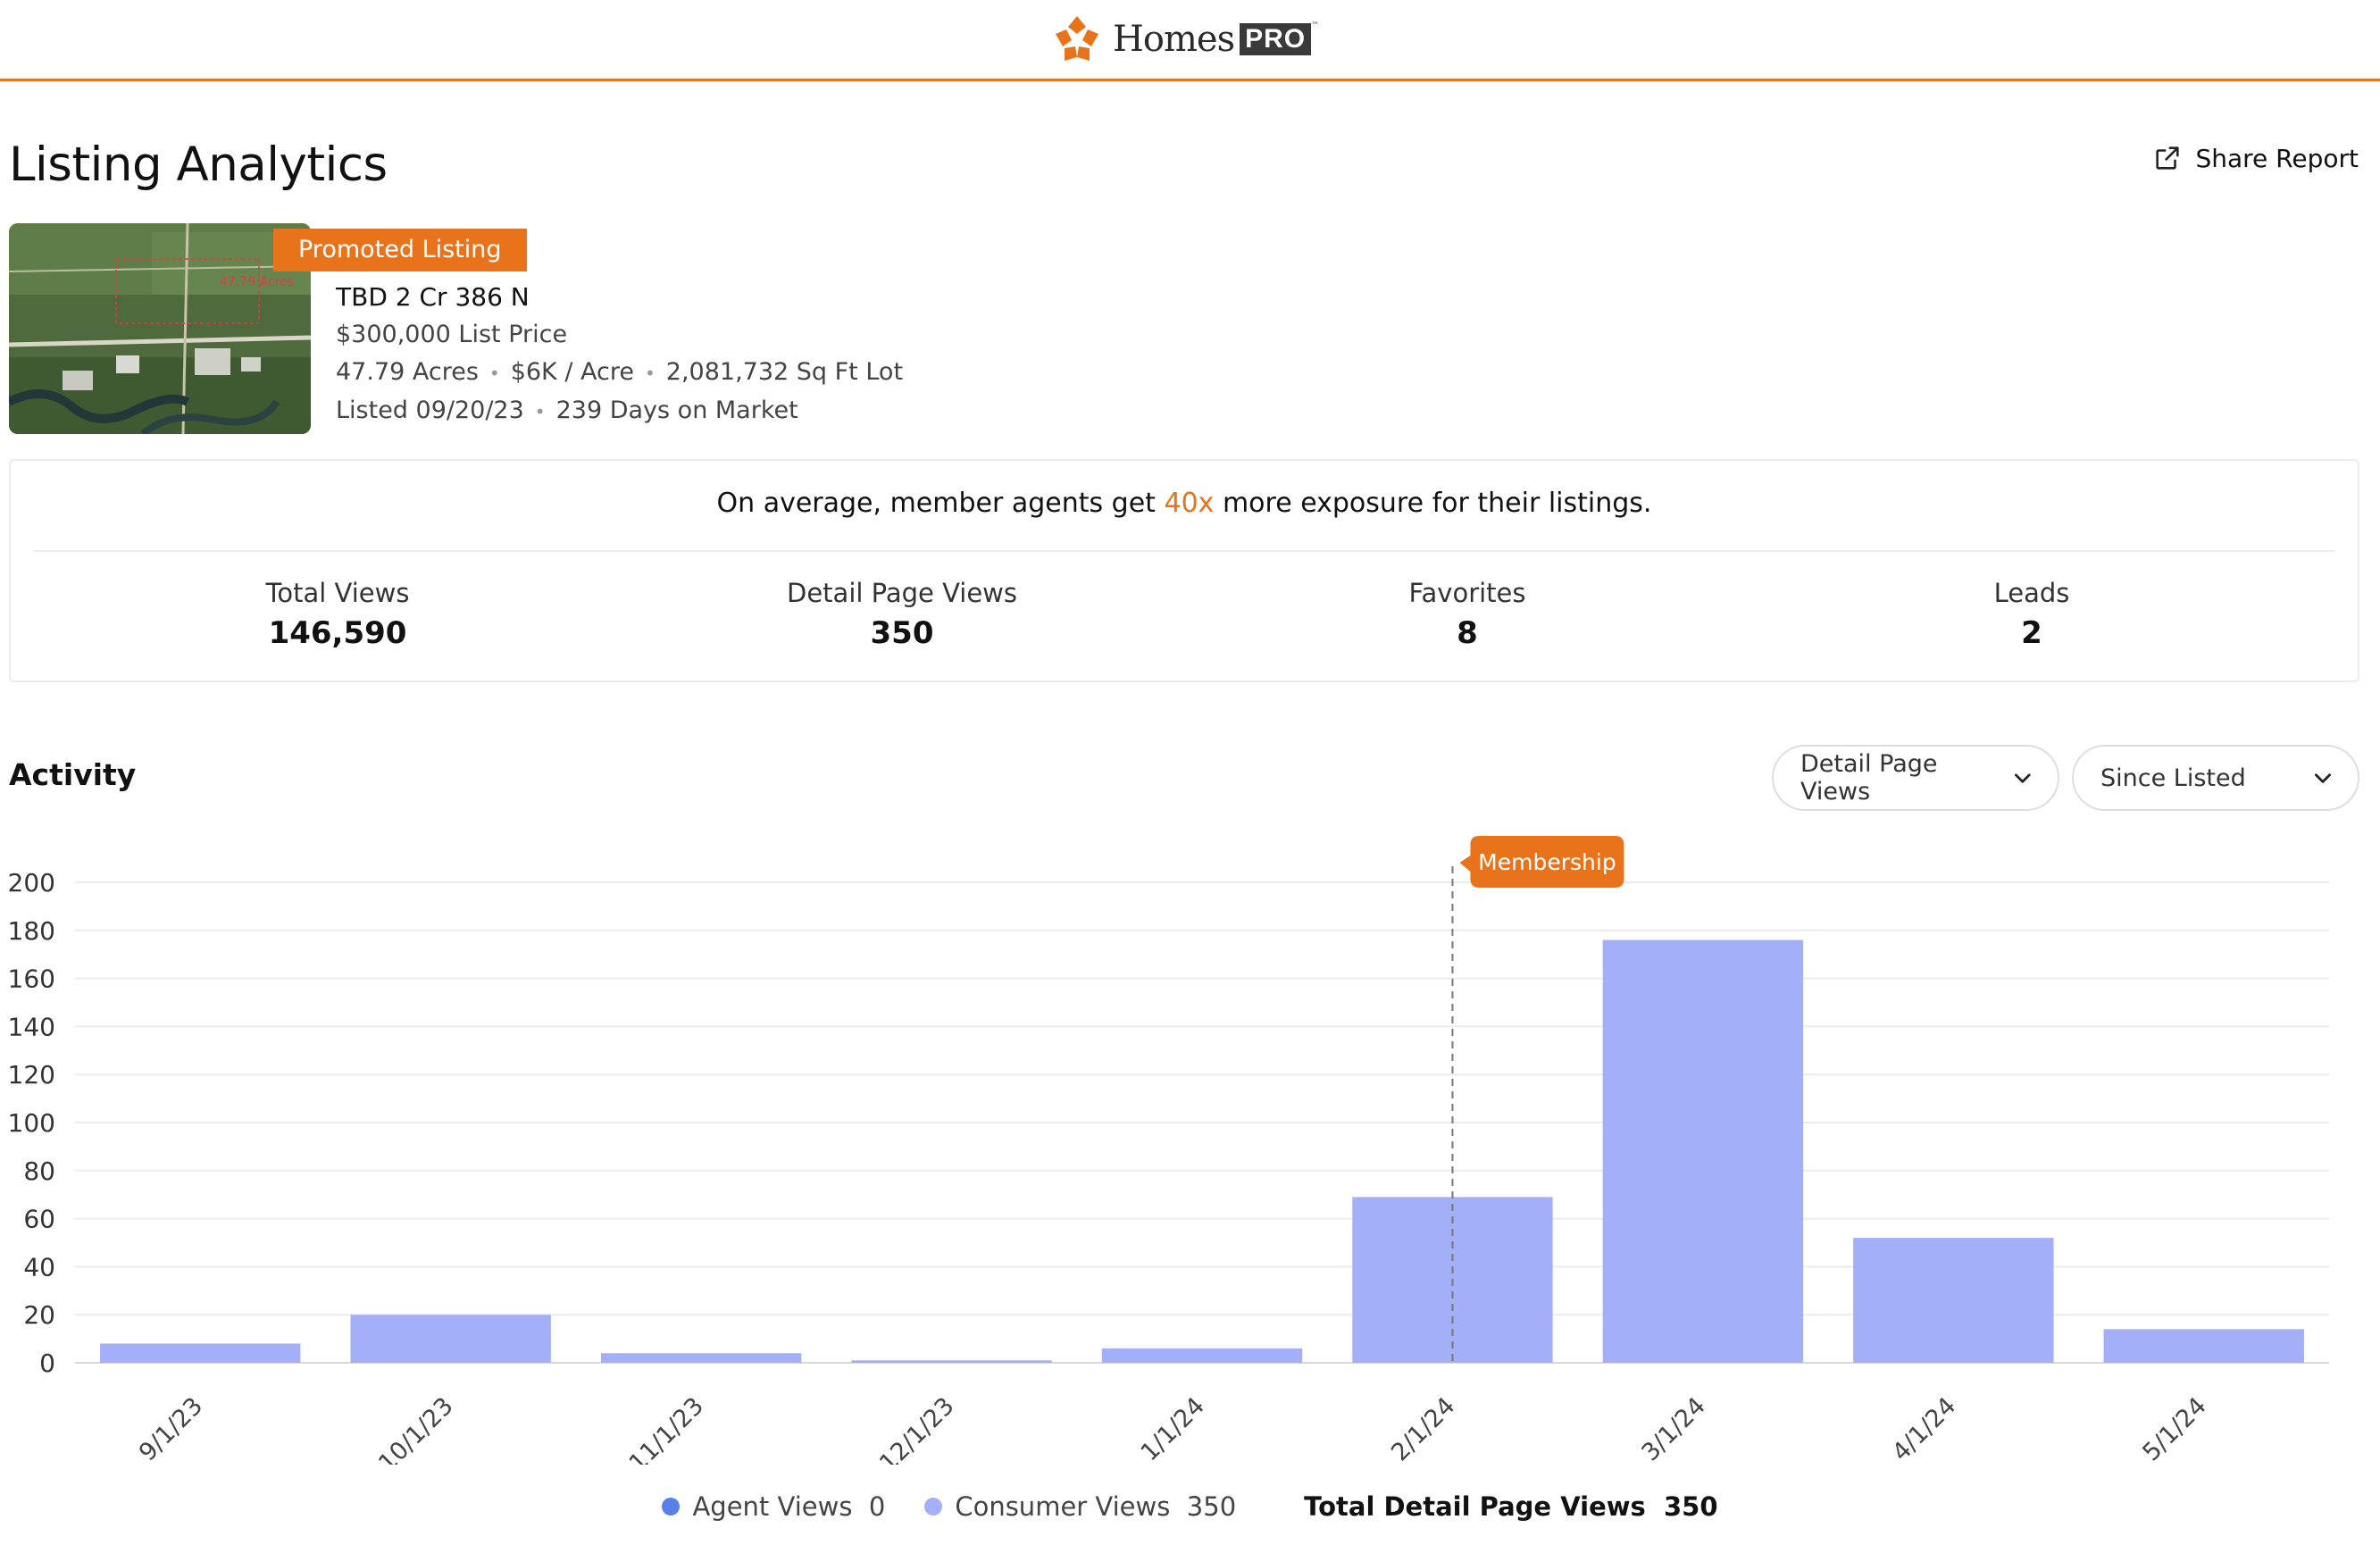  I want to click on x-tick-label: 11/1/23, so click(667, 1429).